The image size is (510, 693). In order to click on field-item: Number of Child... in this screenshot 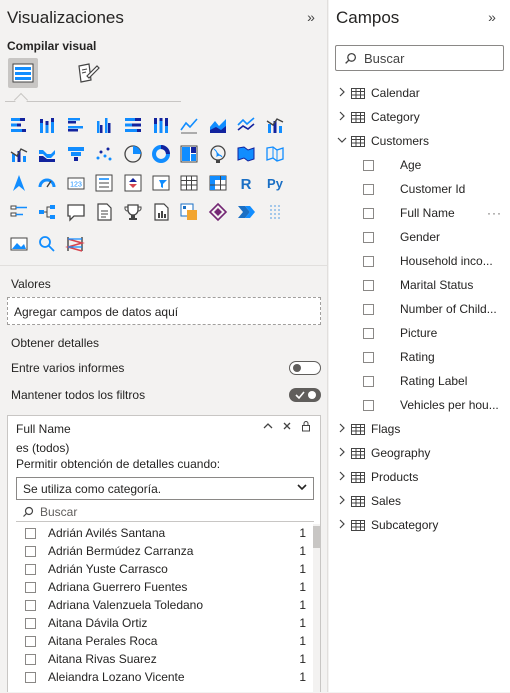, I will do `click(436, 309)`.